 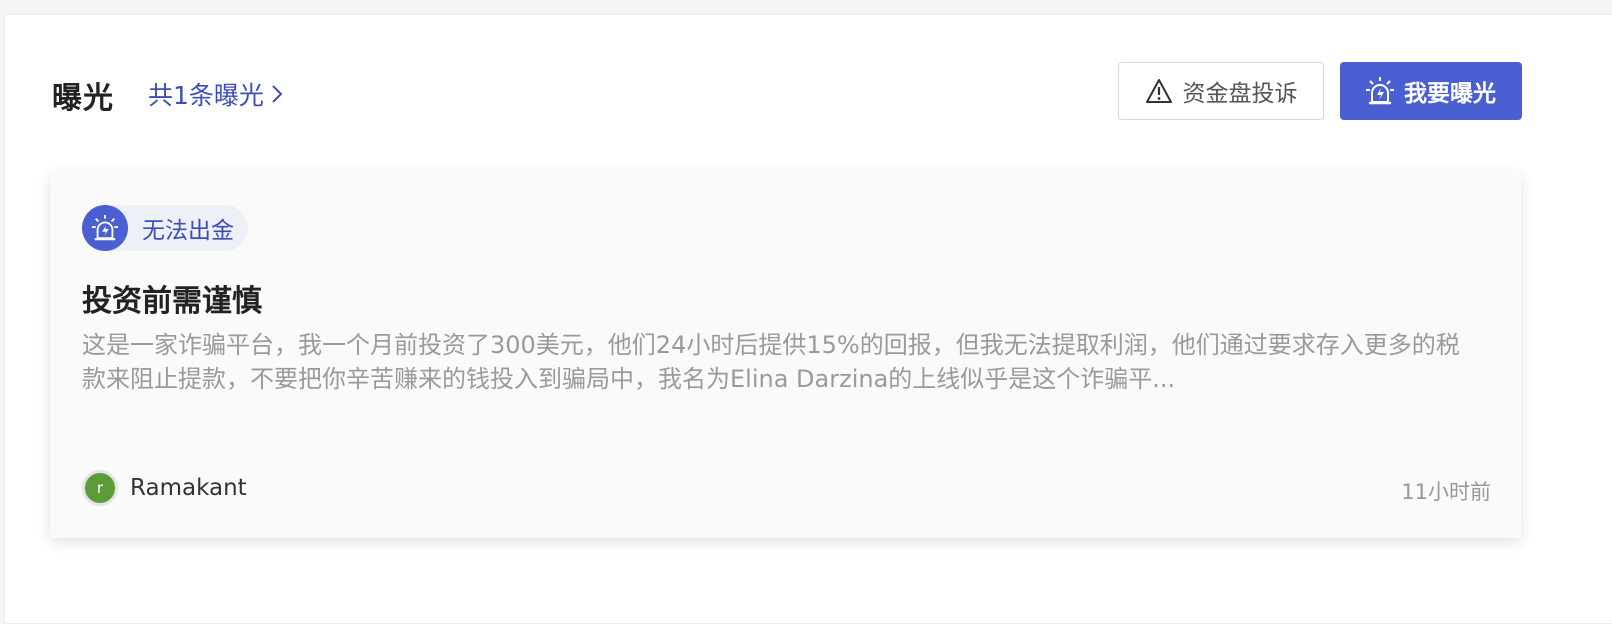 I want to click on complaint-button: 资金盘投诉, so click(x=1221, y=91).